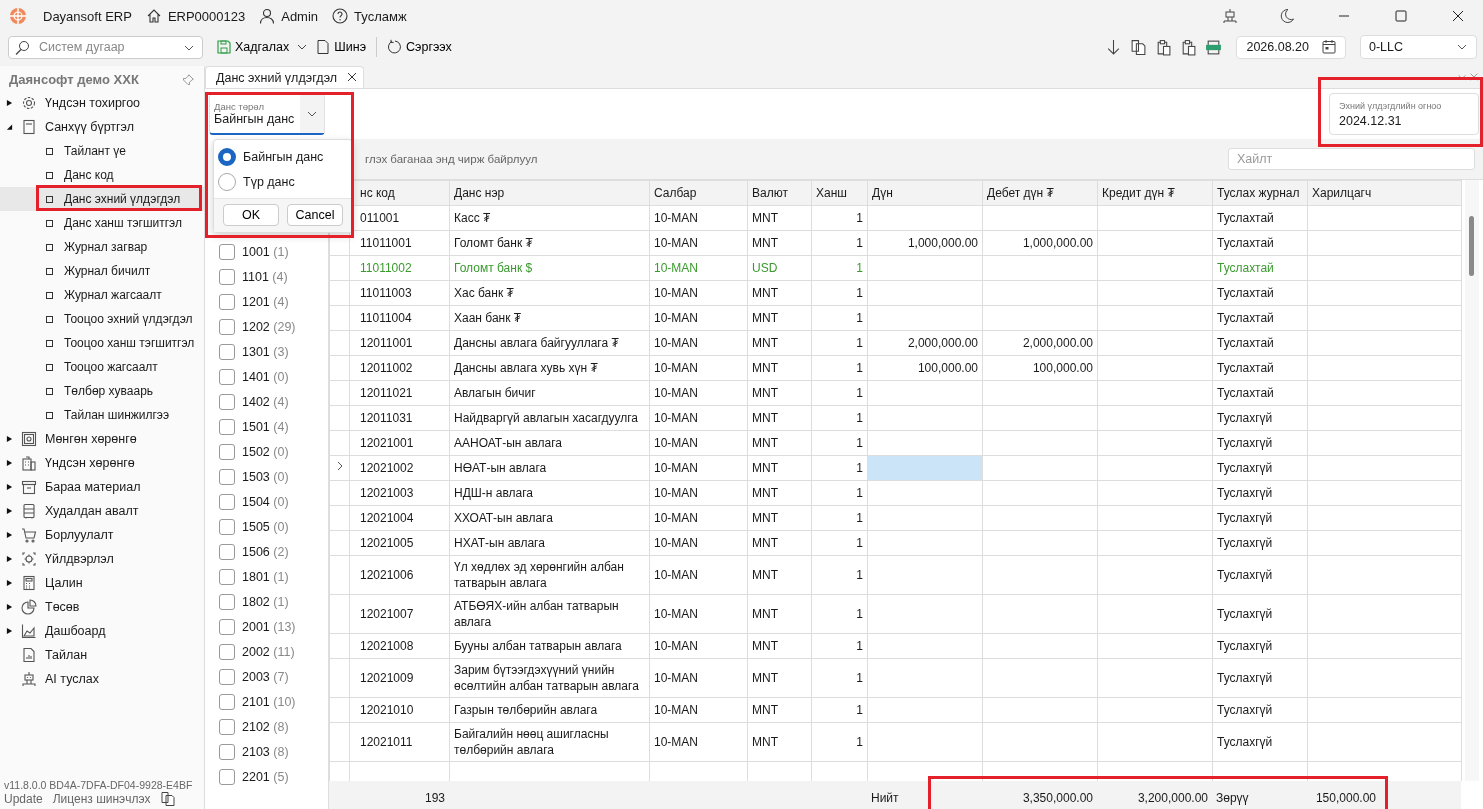 Image resolution: width=1483 pixels, height=809 pixels. I want to click on moon-icon, so click(1287, 16).